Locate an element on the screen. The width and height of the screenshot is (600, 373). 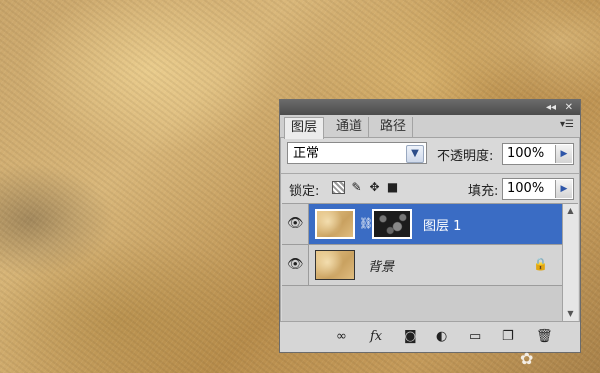
blend-mode-value: 正常 is located at coordinates (306, 153).